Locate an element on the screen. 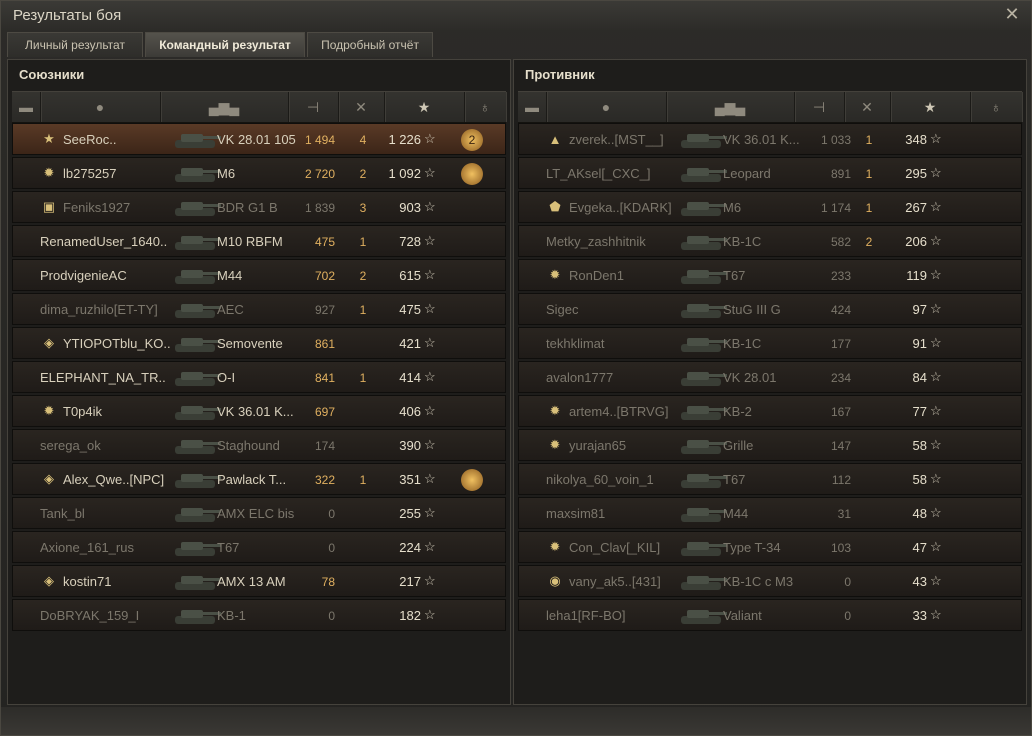  table-row: LT_AKsel[_CXC_] Leopard 891 1 295 ☆ is located at coordinates (770, 173).